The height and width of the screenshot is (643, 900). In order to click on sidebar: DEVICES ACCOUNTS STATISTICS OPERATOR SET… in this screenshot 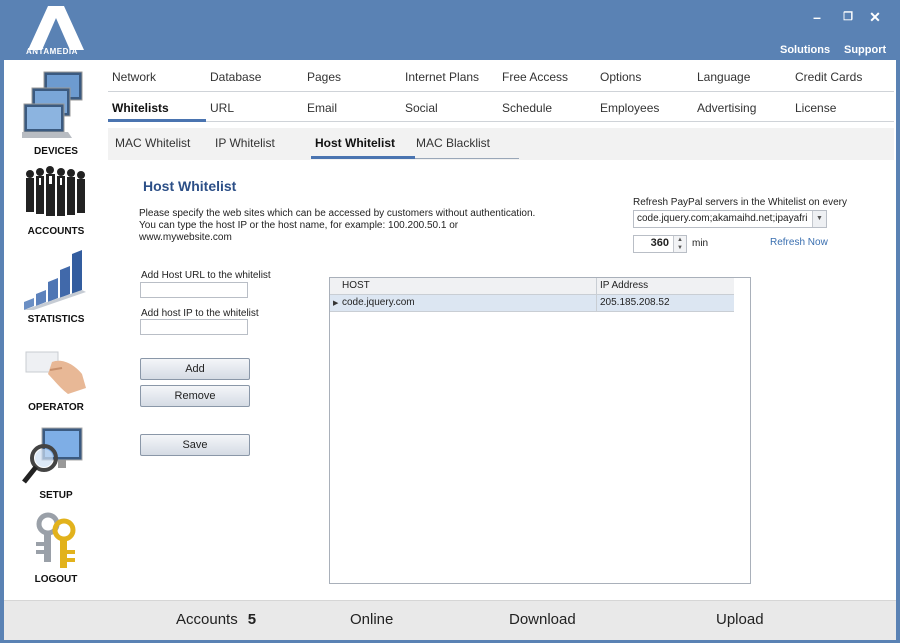, I will do `click(54, 330)`.